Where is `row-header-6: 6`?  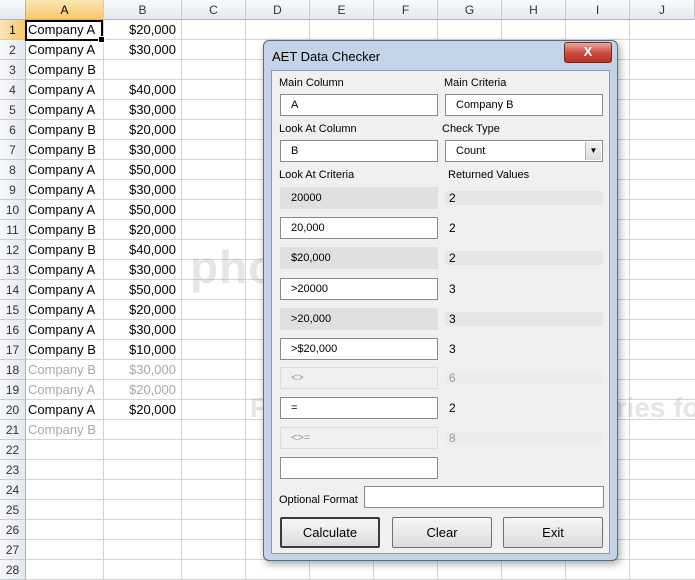 row-header-6: 6 is located at coordinates (13, 130).